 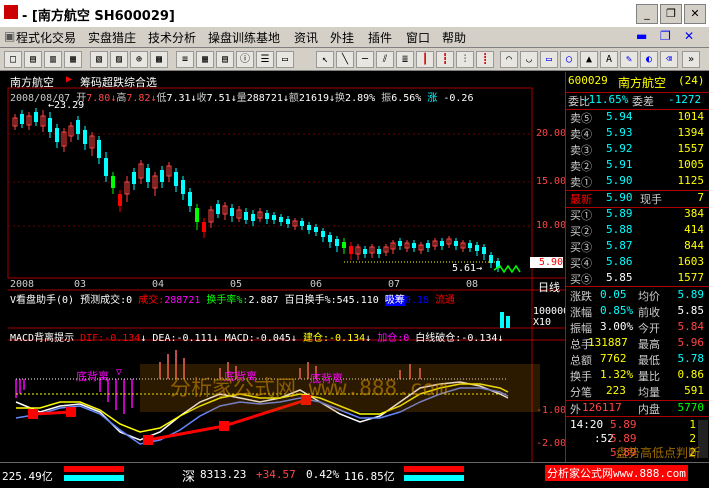 What do you see at coordinates (647, 14) in the screenshot?
I see `minimize-button: _` at bounding box center [647, 14].